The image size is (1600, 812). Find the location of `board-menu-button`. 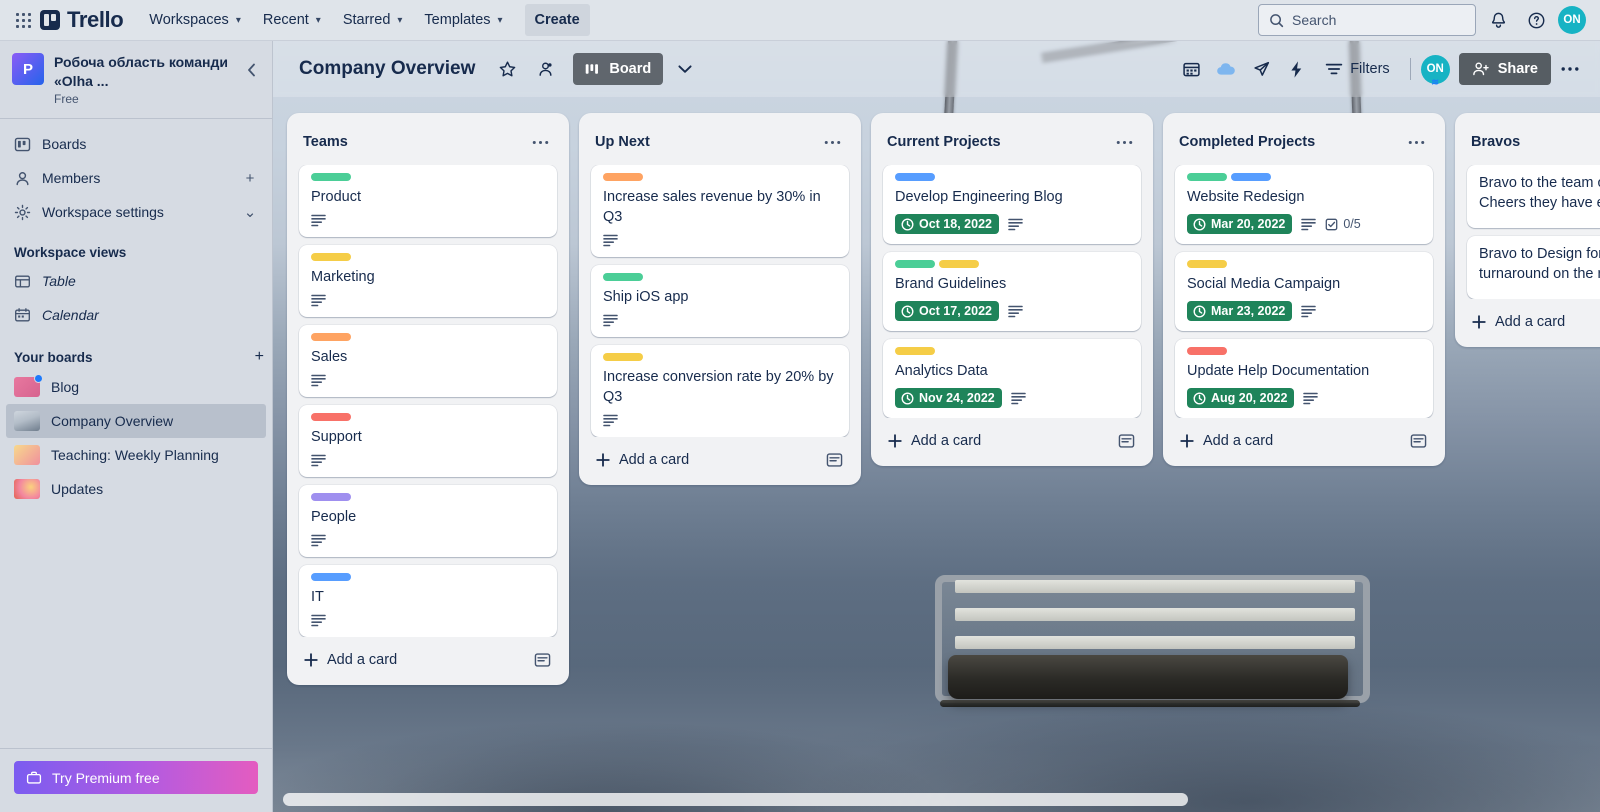

board-menu-button is located at coordinates (1570, 69).